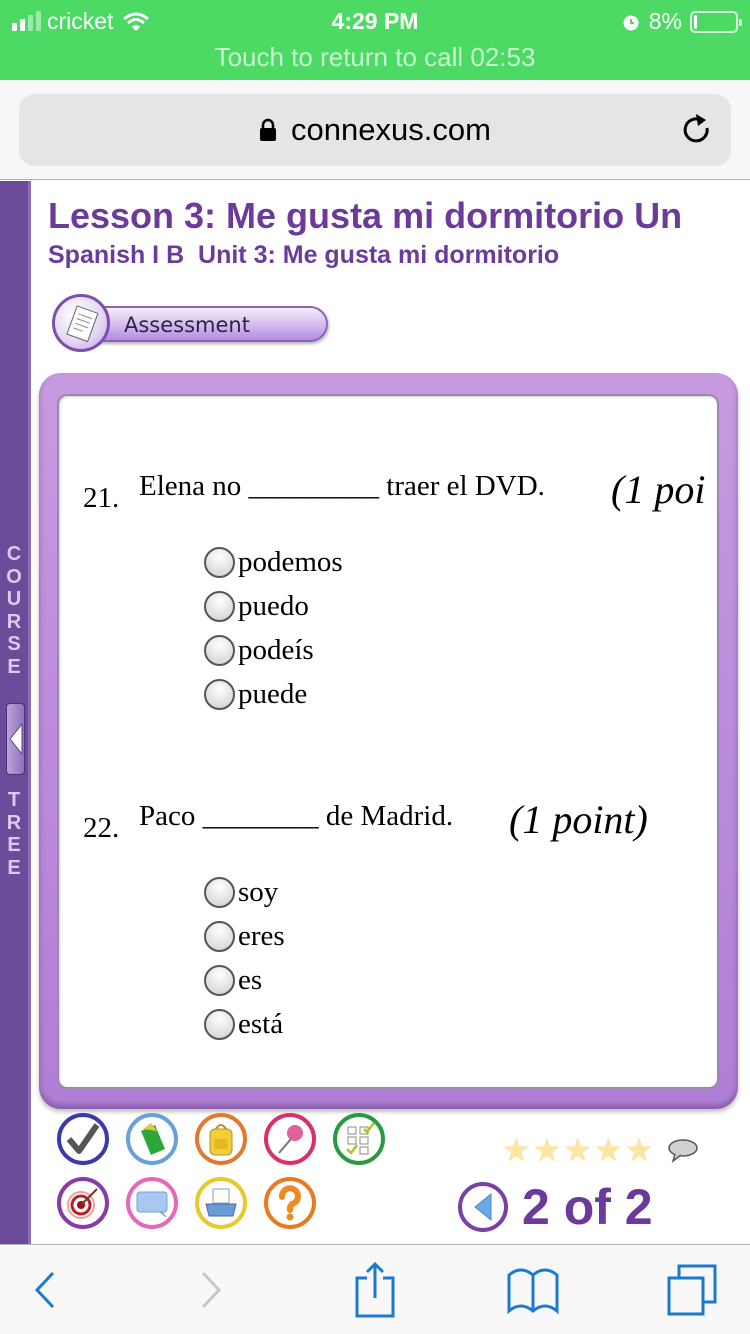 The width and height of the screenshot is (750, 1334). Describe the element at coordinates (81, 323) in the screenshot. I see `document-icon` at that location.